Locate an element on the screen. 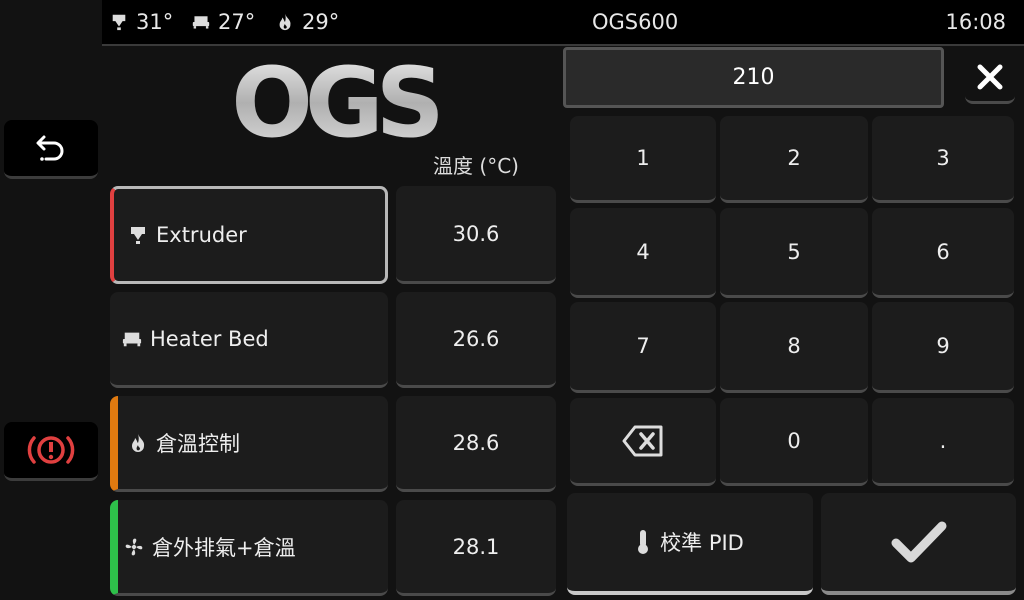  bed-temp-status: 27° is located at coordinates (223, 22).